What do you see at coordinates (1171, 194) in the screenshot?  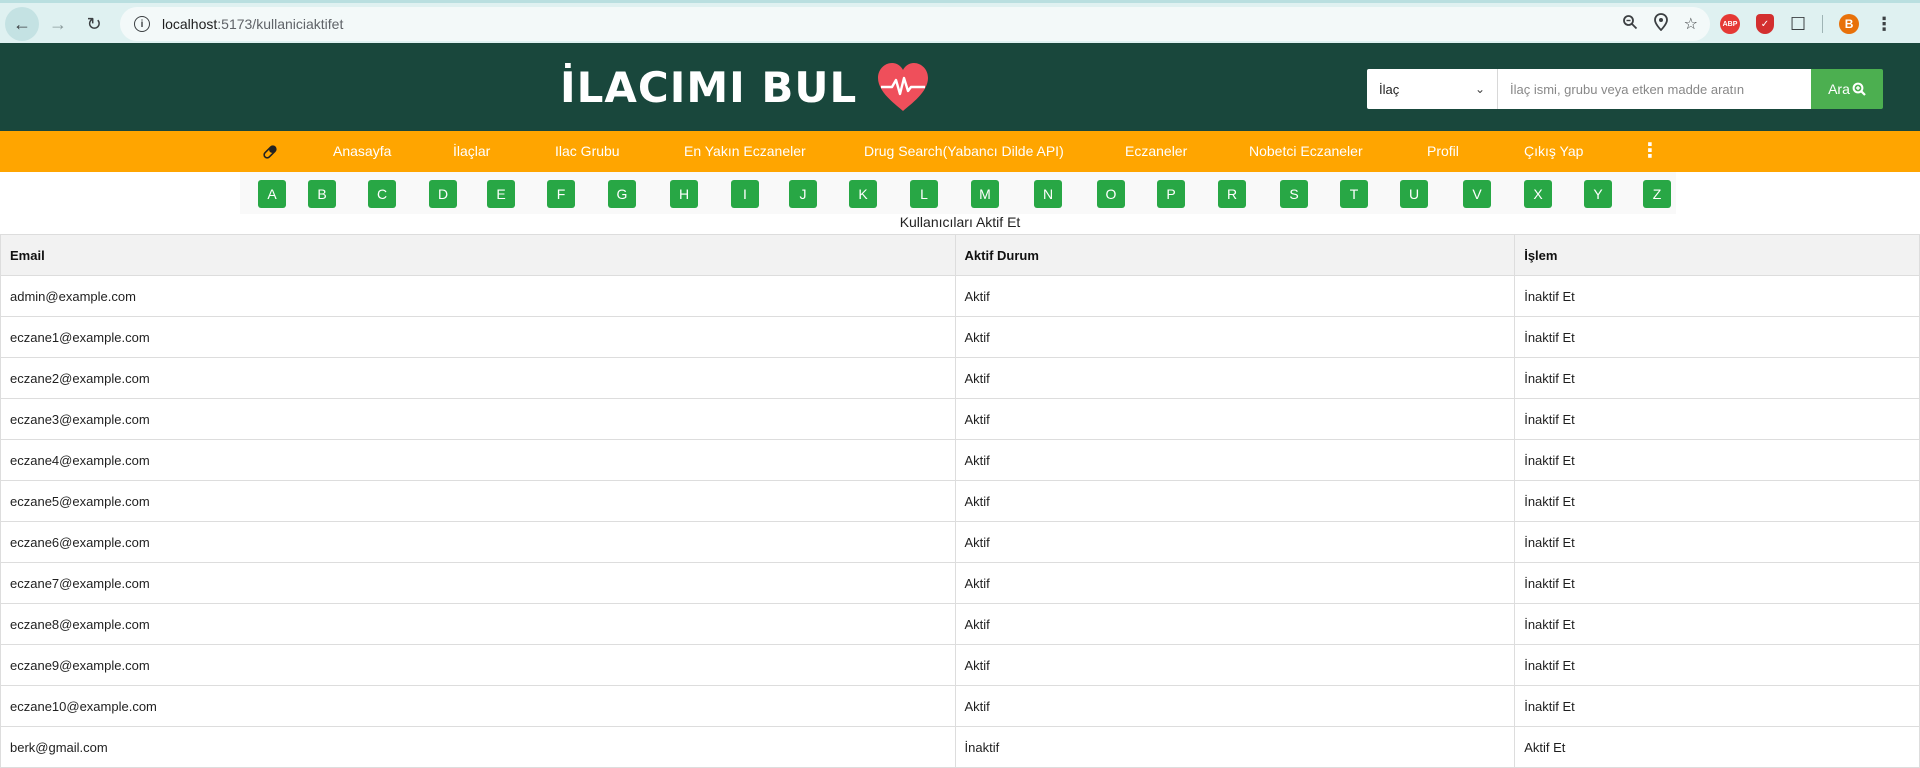 I see `letter-button-p: P` at bounding box center [1171, 194].